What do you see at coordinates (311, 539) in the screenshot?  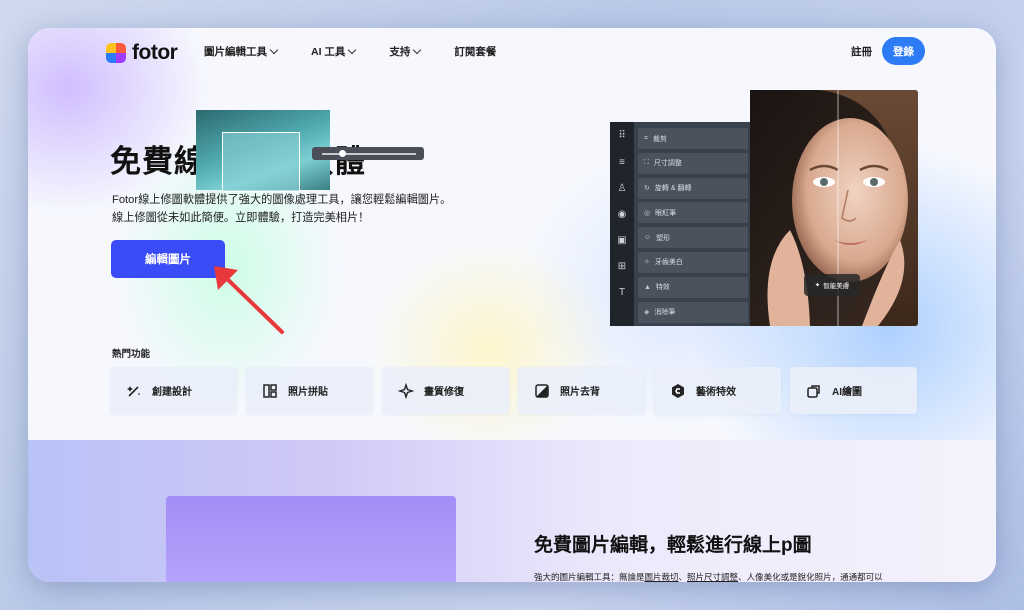 I see `editor-demo-card` at bounding box center [311, 539].